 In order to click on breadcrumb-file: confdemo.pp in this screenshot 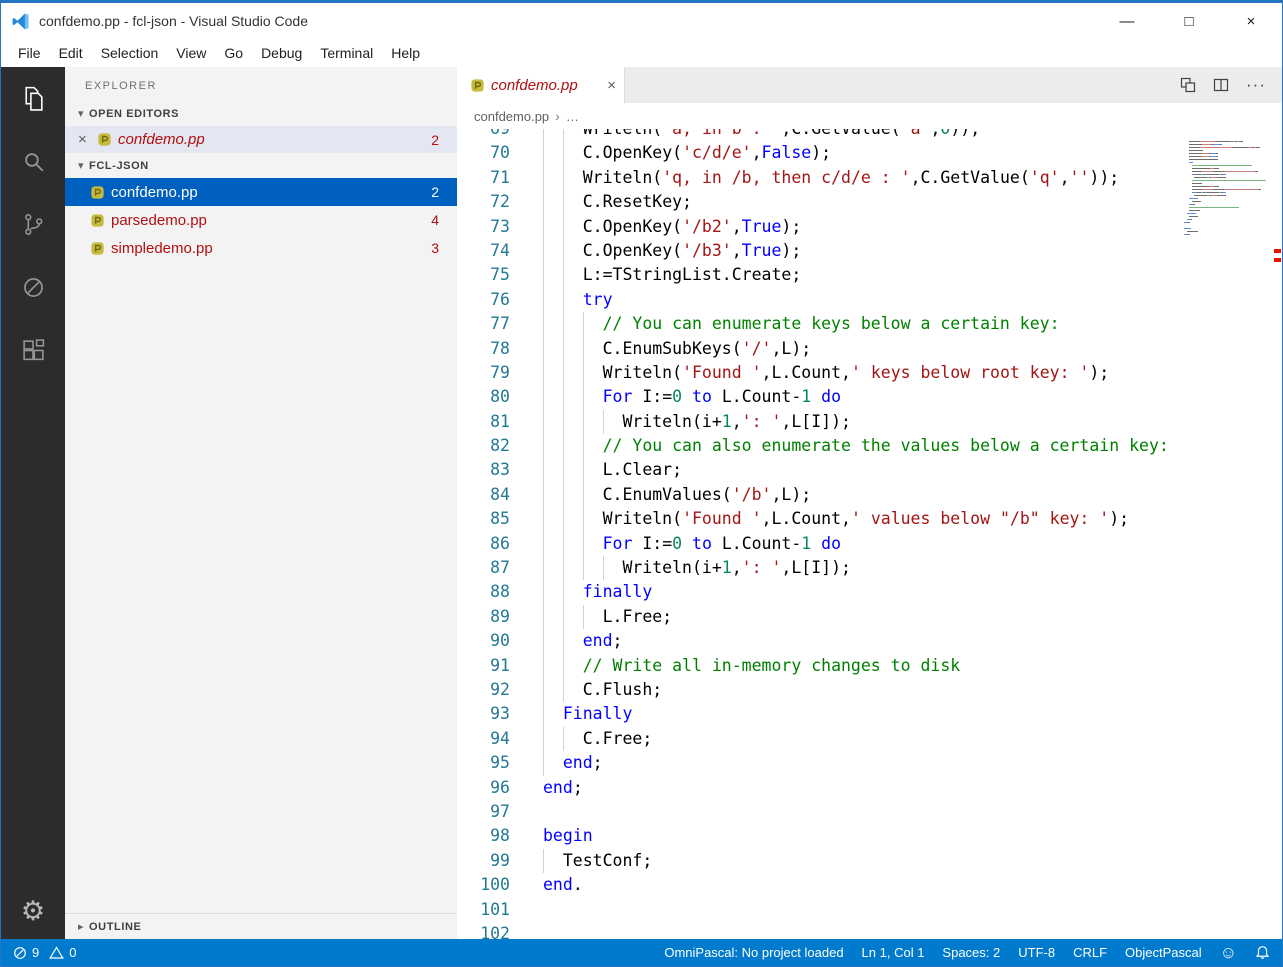, I will do `click(511, 116)`.